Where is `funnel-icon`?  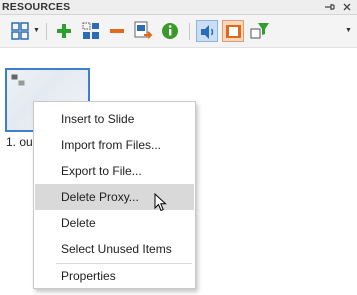
funnel-icon is located at coordinates (259, 31).